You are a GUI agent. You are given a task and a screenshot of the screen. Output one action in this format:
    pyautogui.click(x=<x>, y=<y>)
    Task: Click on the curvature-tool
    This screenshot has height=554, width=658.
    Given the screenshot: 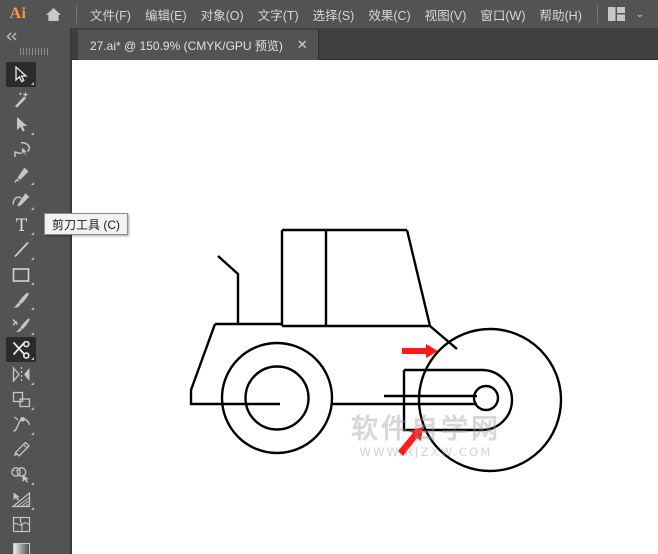 What is the action you would take?
    pyautogui.click(x=21, y=199)
    